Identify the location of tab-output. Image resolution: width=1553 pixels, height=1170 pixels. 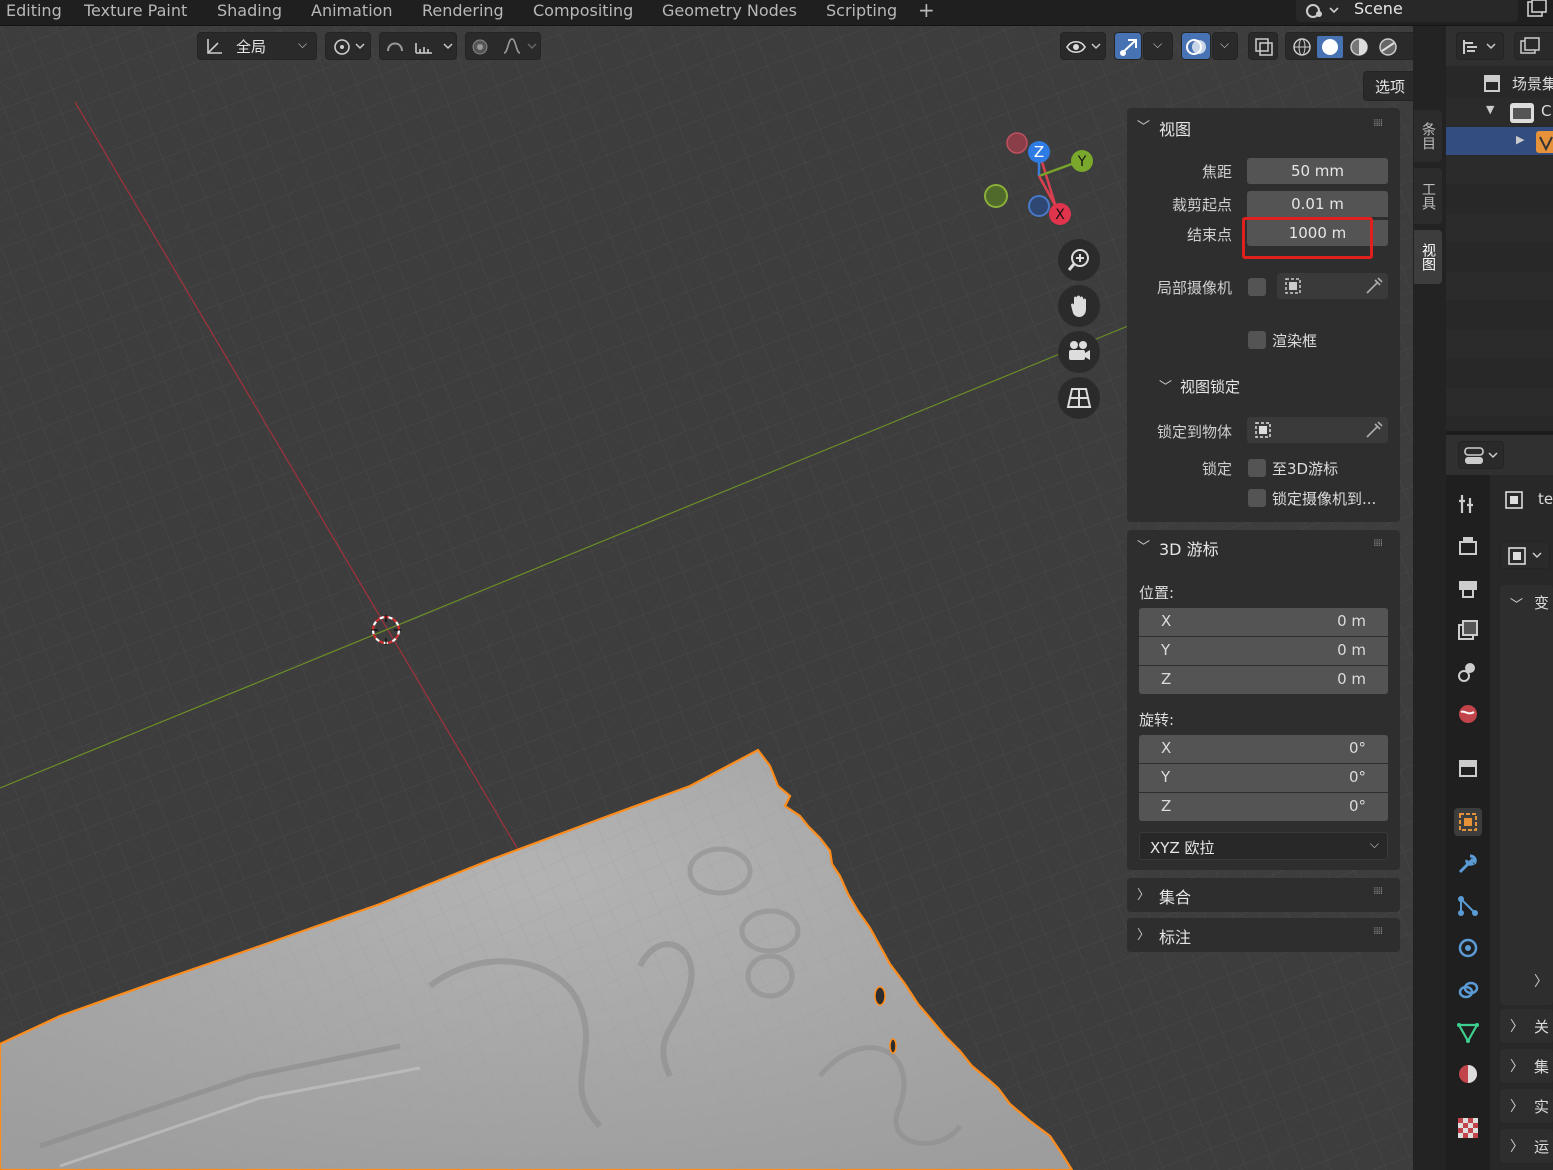
(1468, 588).